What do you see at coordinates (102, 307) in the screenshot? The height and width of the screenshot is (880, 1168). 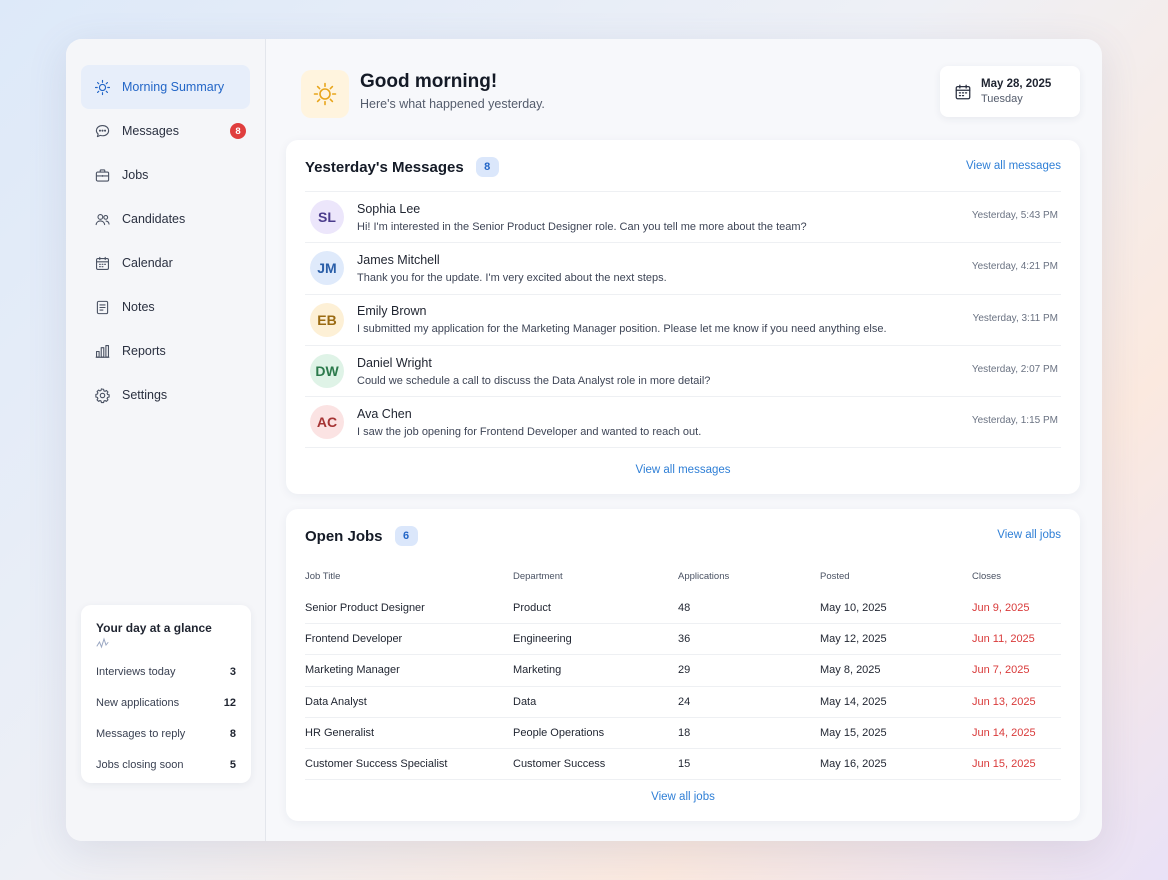 I see `notes-icon` at bounding box center [102, 307].